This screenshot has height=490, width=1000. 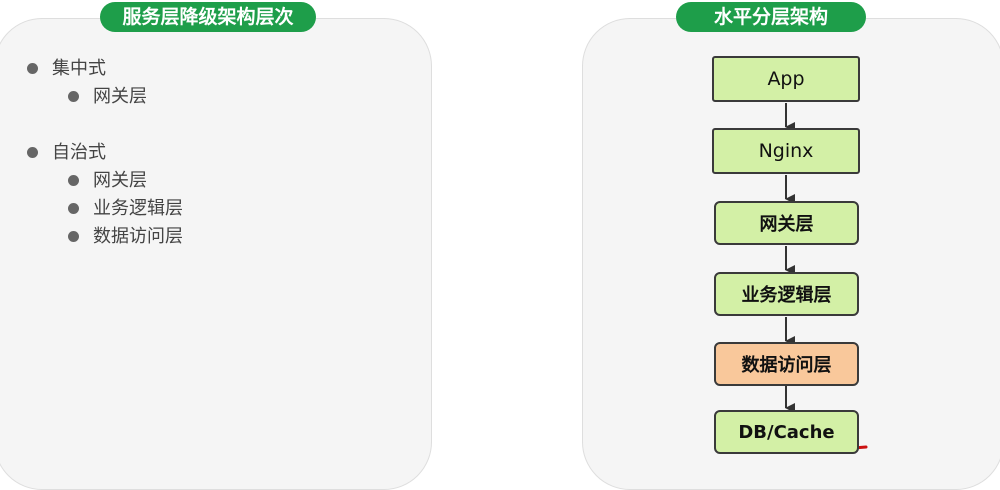 What do you see at coordinates (786, 151) in the screenshot?
I see `layer-nginx: Nginx` at bounding box center [786, 151].